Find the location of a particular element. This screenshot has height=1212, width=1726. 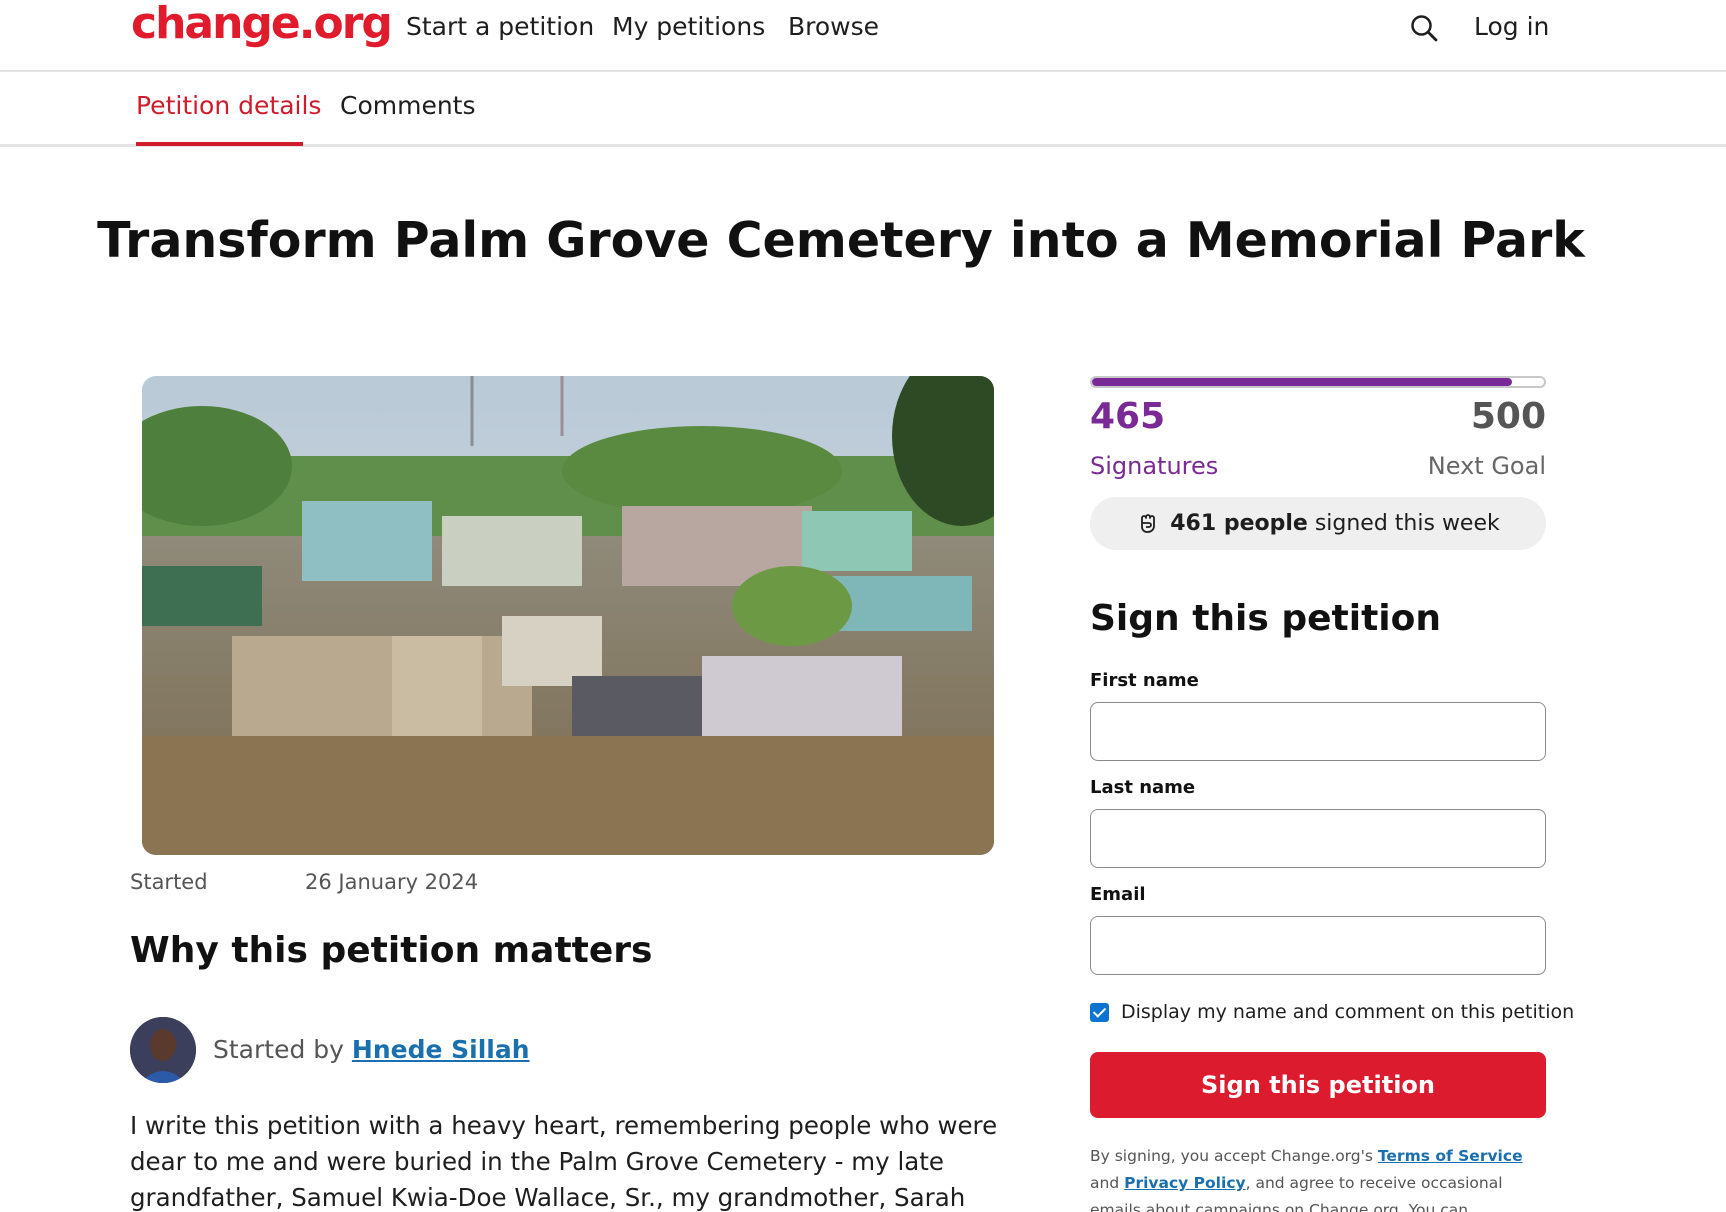

signature-progress-fill is located at coordinates (1302, 382).